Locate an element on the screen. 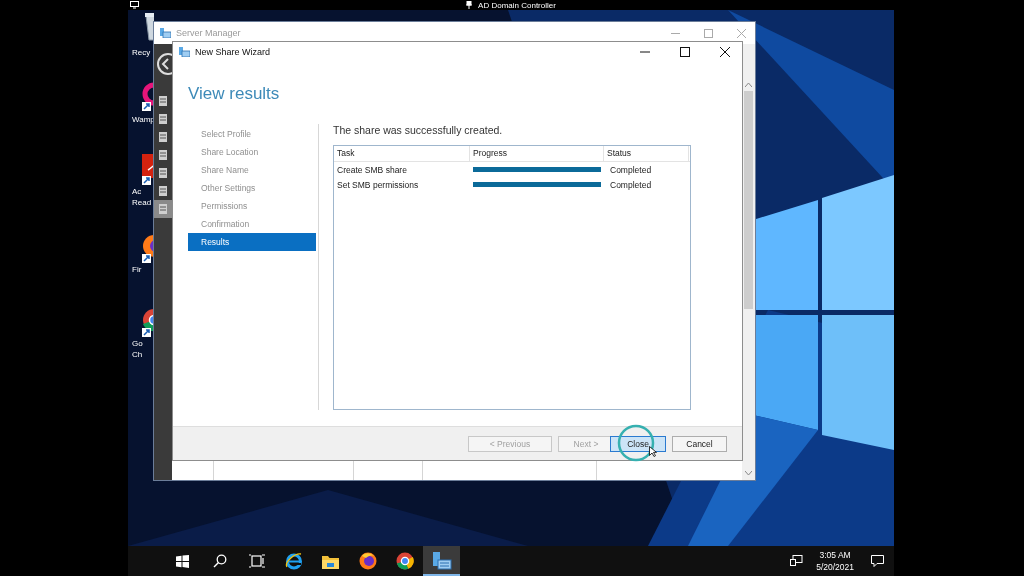 Image resolution: width=1024 pixels, height=576 pixels. desktop-icon-label: Ch is located at coordinates (137, 354).